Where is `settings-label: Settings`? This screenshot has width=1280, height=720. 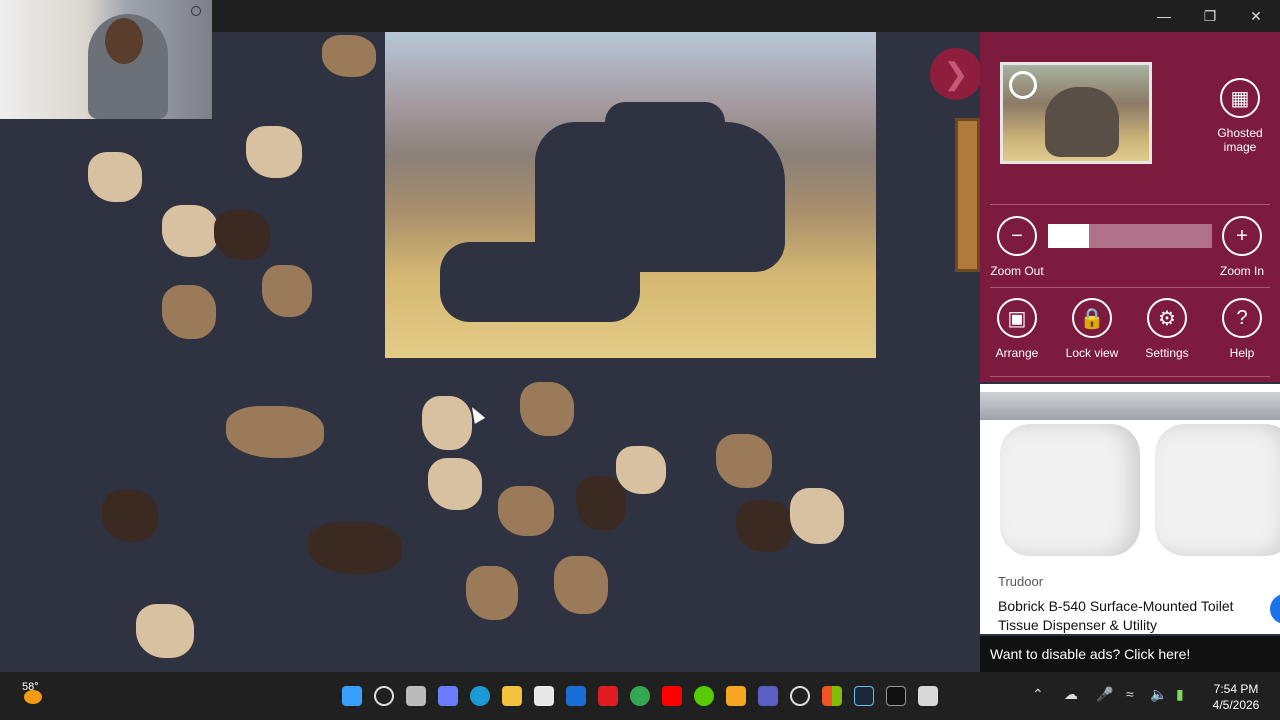 settings-label: Settings is located at coordinates (1167, 353).